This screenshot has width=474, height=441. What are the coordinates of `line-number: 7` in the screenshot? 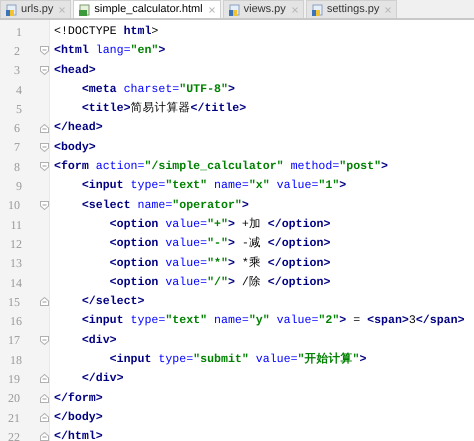 It's located at (16, 147).